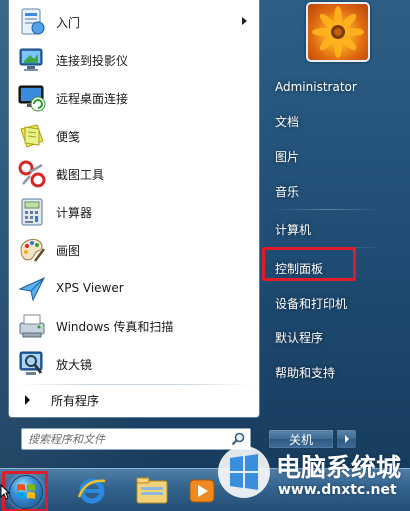 The image size is (410, 511). Describe the element at coordinates (90, 288) in the screenshot. I see `program-label: XPS Viewer` at that location.